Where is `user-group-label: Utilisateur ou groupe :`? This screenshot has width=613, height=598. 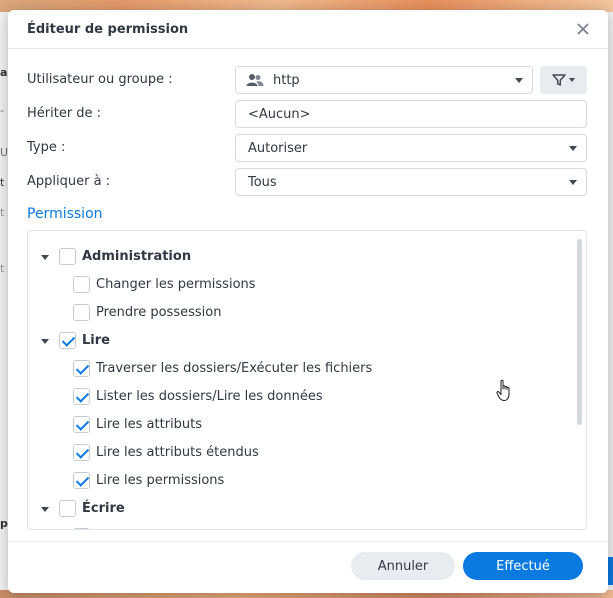 user-group-label: Utilisateur ou groupe : is located at coordinates (100, 79).